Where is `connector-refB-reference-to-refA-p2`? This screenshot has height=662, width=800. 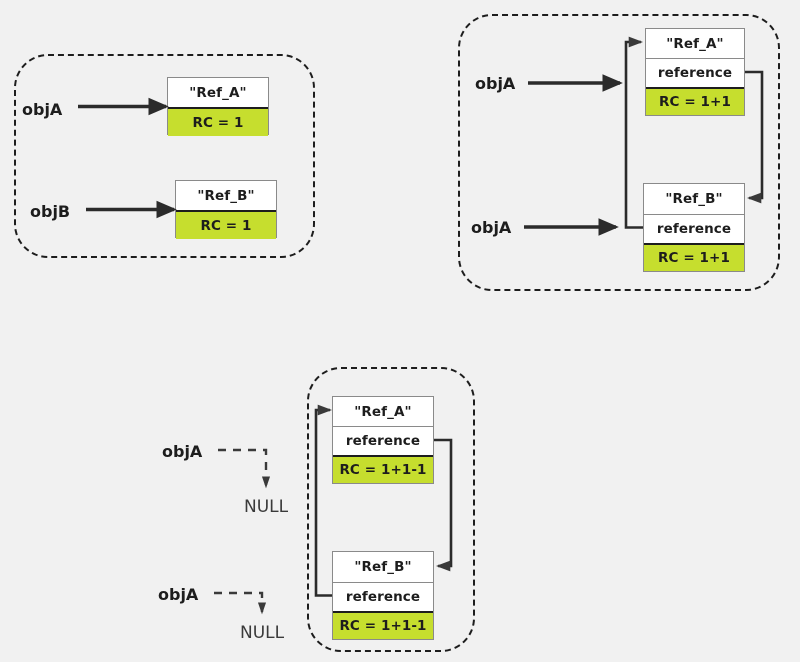
connector-refB-reference-to-refA-p2 is located at coordinates (634, 132).